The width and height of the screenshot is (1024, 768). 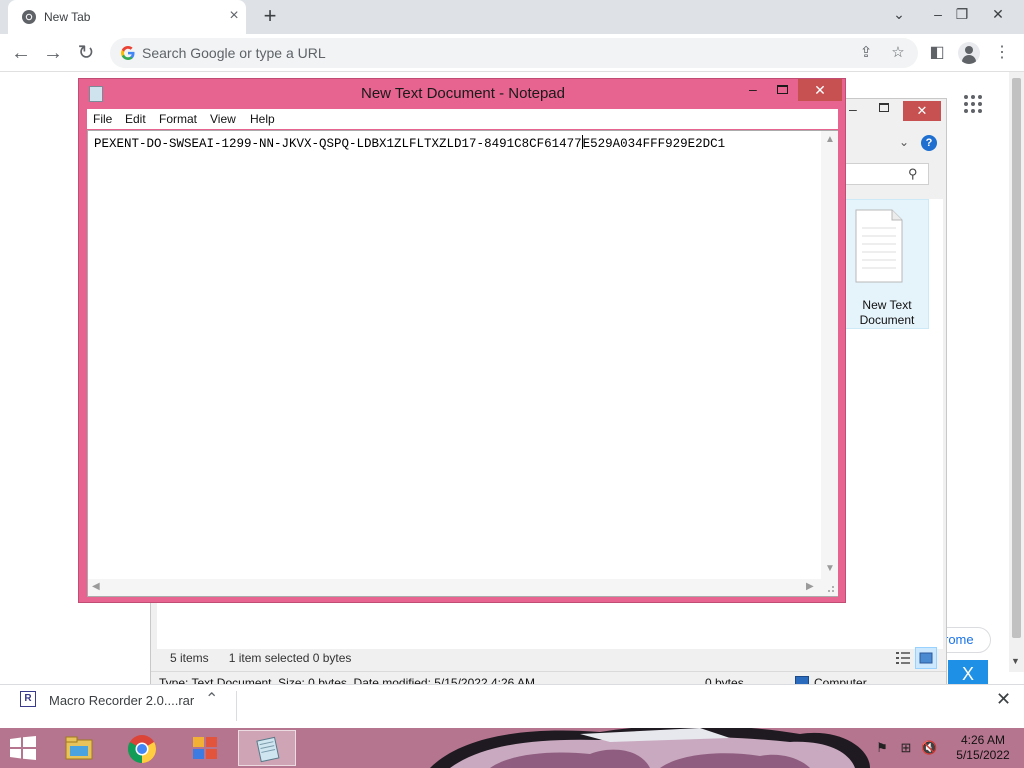 I want to click on action-center-flag-icon: ⚑, so click(x=882, y=748).